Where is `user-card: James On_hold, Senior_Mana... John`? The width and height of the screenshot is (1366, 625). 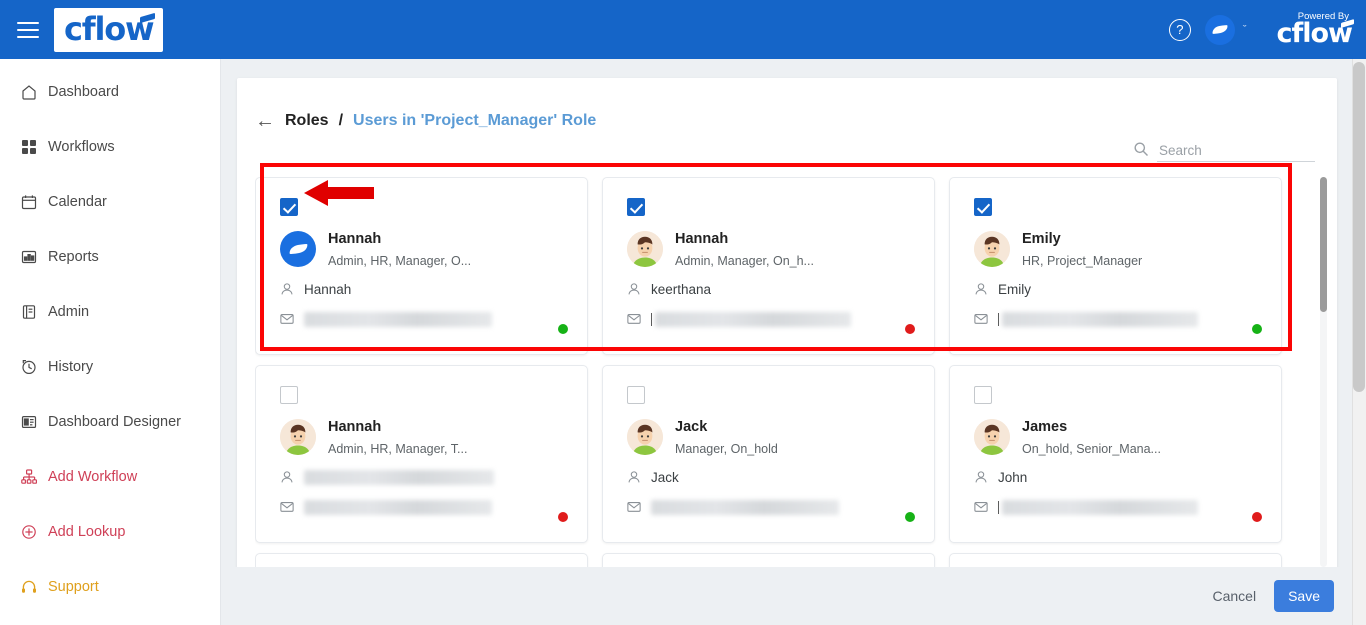 user-card: James On_hold, Senior_Mana... John is located at coordinates (1115, 454).